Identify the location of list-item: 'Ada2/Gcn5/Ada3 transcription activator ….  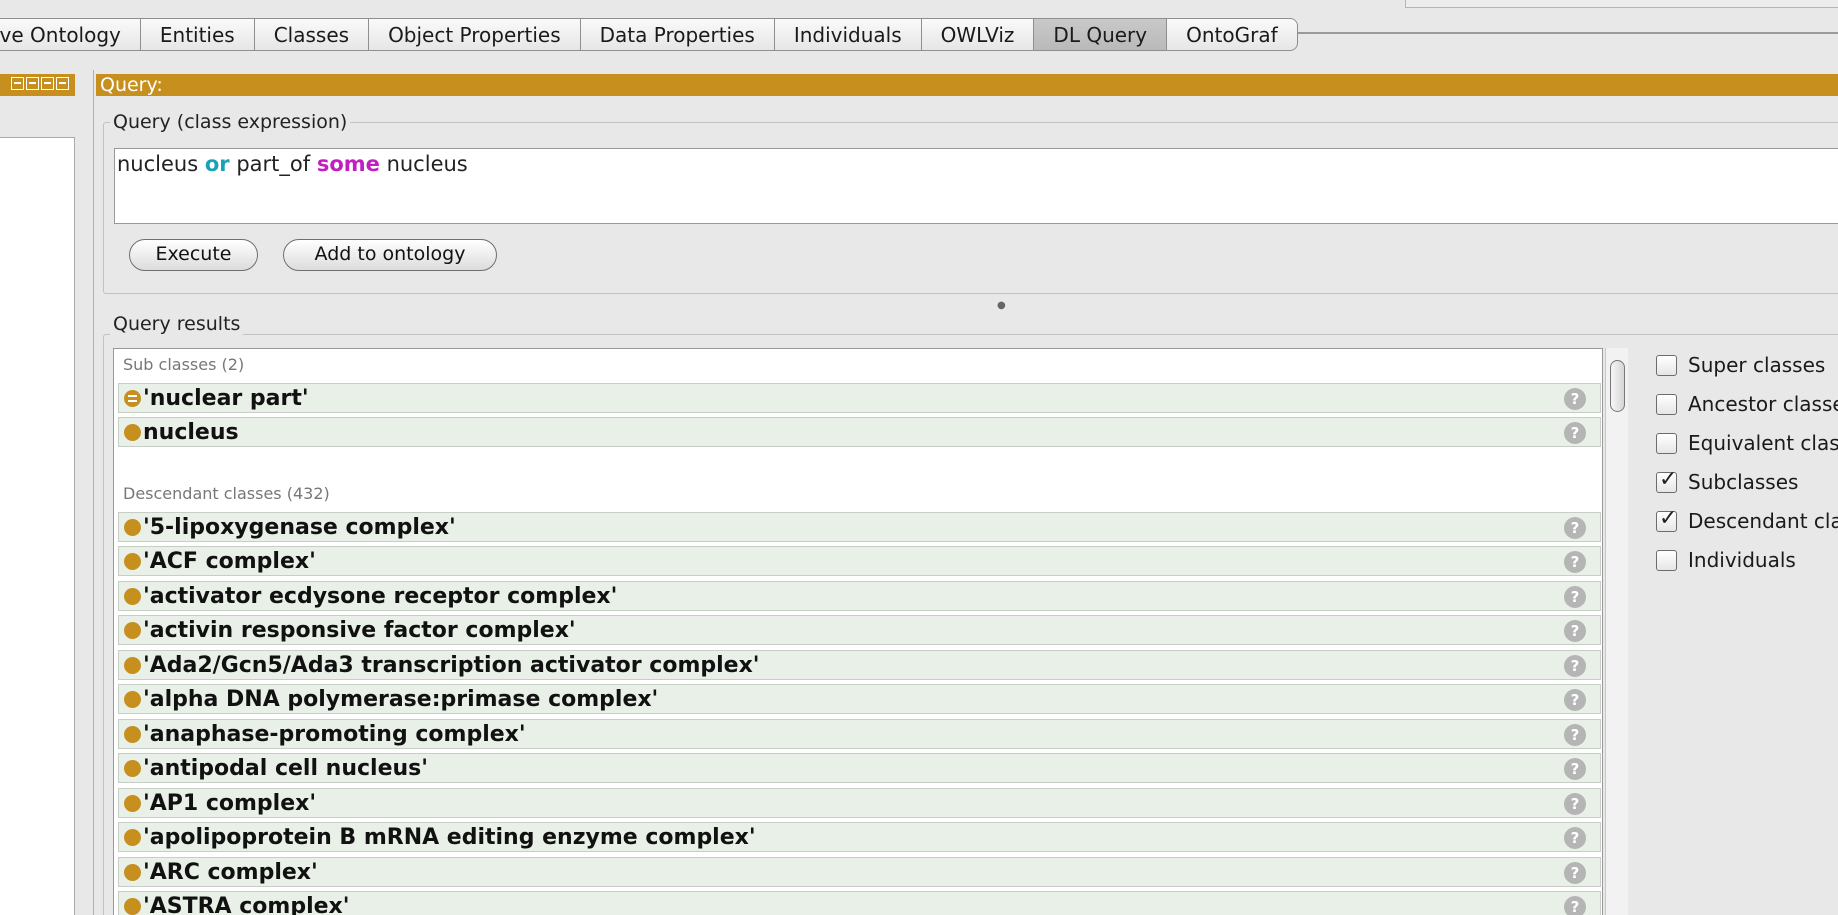
(859, 665).